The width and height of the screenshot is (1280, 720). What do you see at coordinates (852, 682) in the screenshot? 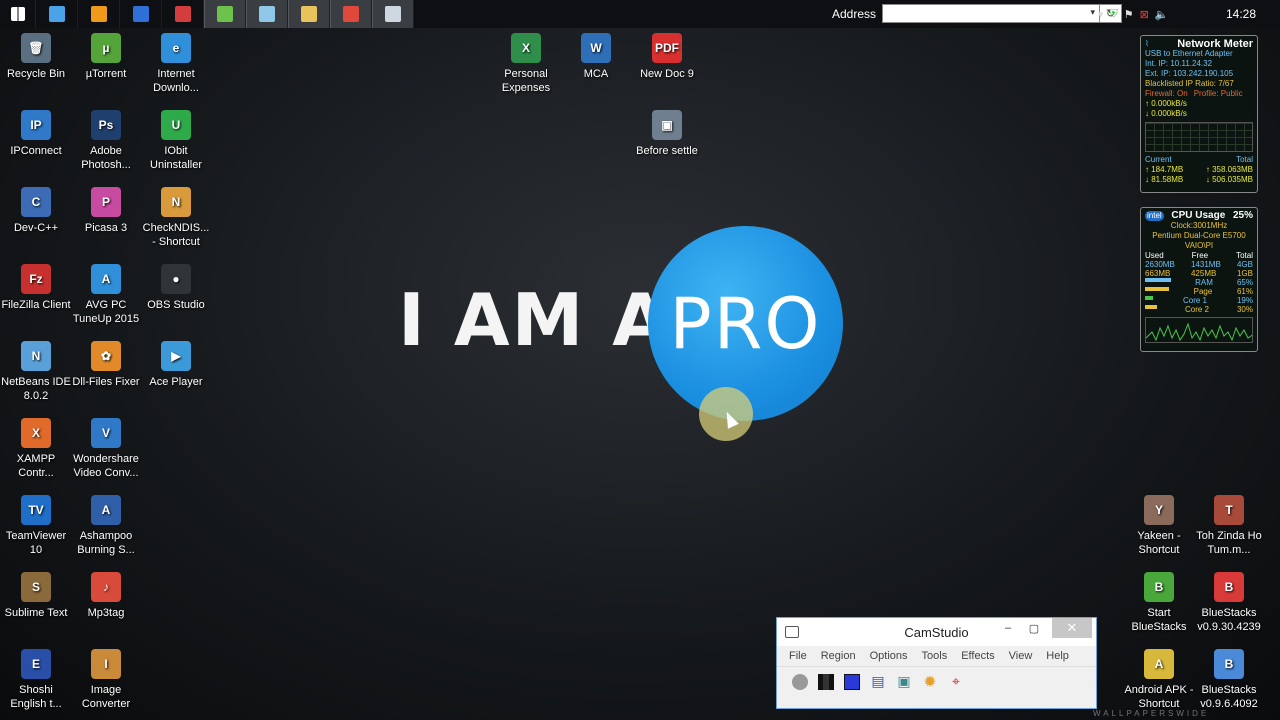
I see `stop-icon` at bounding box center [852, 682].